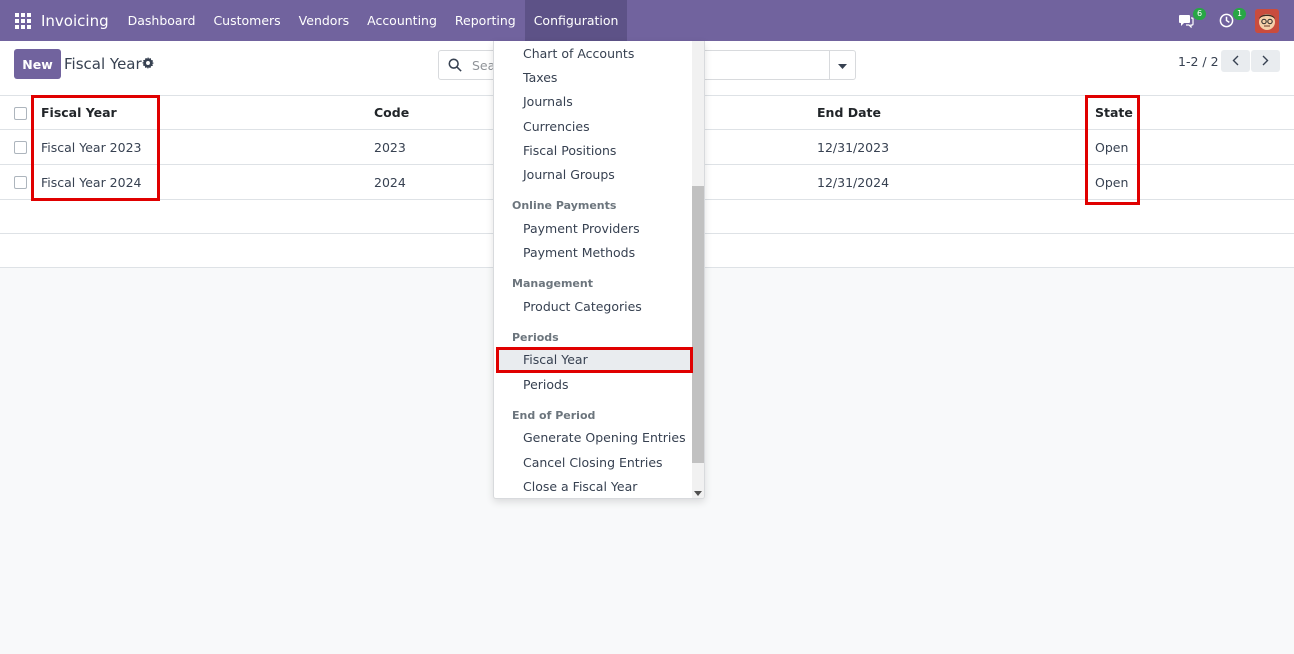 Image resolution: width=1294 pixels, height=654 pixels. What do you see at coordinates (552, 283) in the screenshot?
I see `menu-header-management: Management` at bounding box center [552, 283].